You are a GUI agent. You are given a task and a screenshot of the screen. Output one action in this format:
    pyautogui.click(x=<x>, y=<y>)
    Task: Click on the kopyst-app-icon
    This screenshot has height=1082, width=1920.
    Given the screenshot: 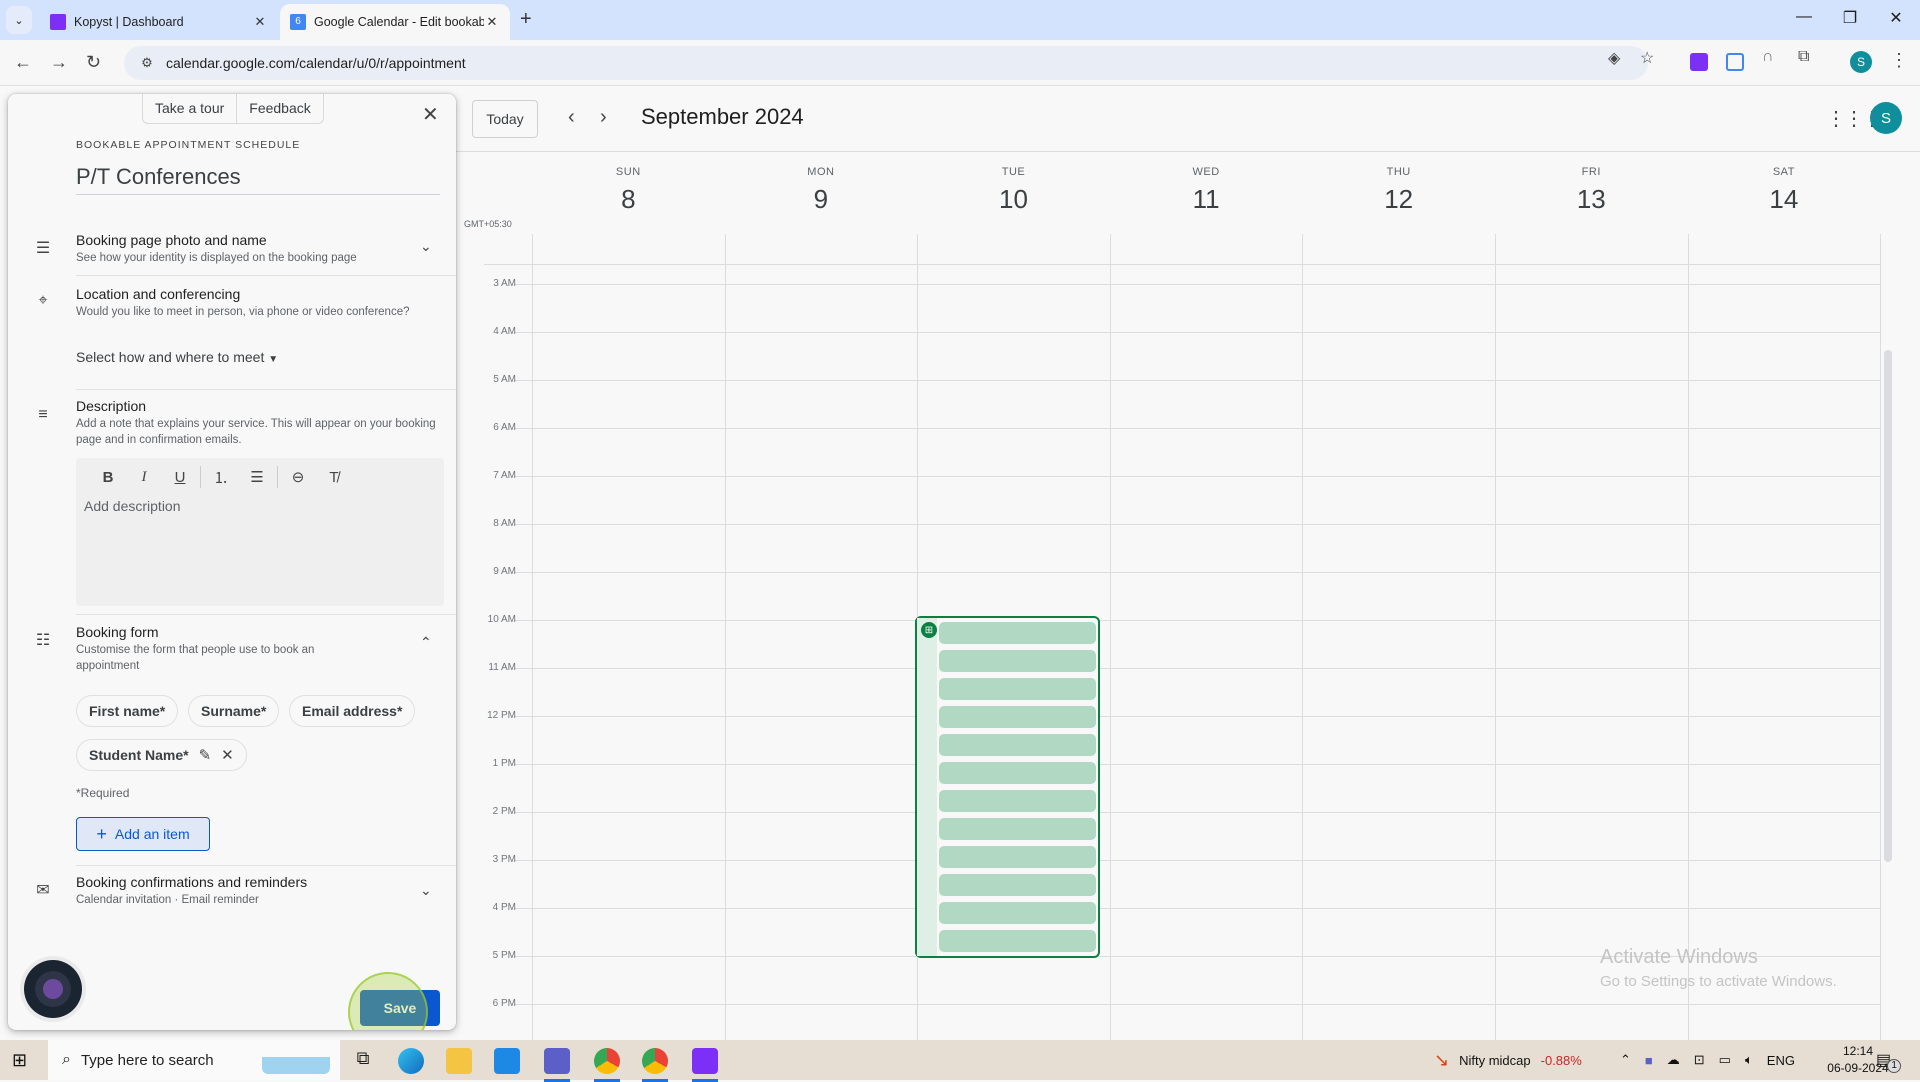 What is the action you would take?
    pyautogui.click(x=705, y=1065)
    